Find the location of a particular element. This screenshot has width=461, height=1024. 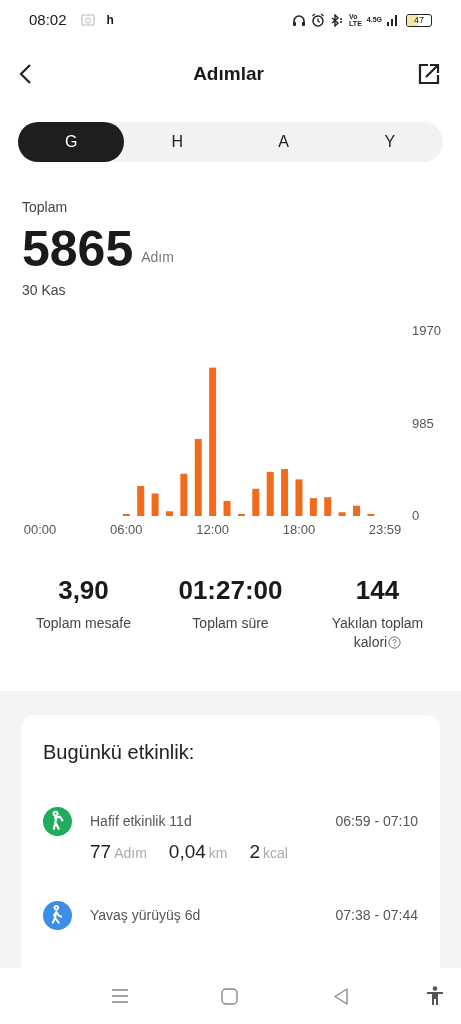

info-icon is located at coordinates (395, 642).